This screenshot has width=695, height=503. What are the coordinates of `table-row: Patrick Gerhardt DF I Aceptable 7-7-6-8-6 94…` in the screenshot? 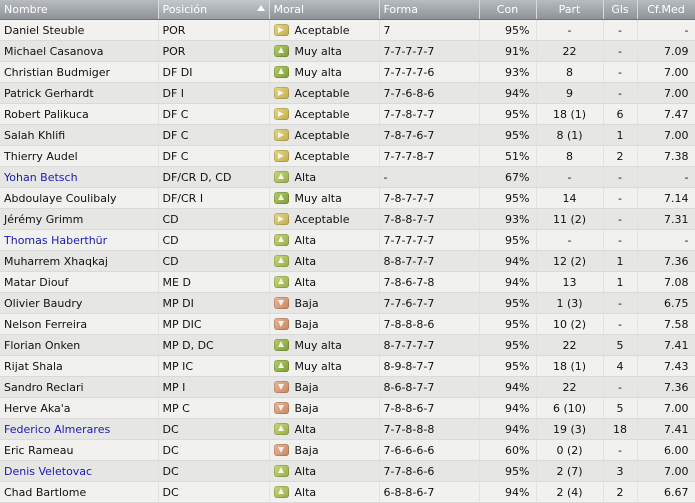 It's located at (347, 93).